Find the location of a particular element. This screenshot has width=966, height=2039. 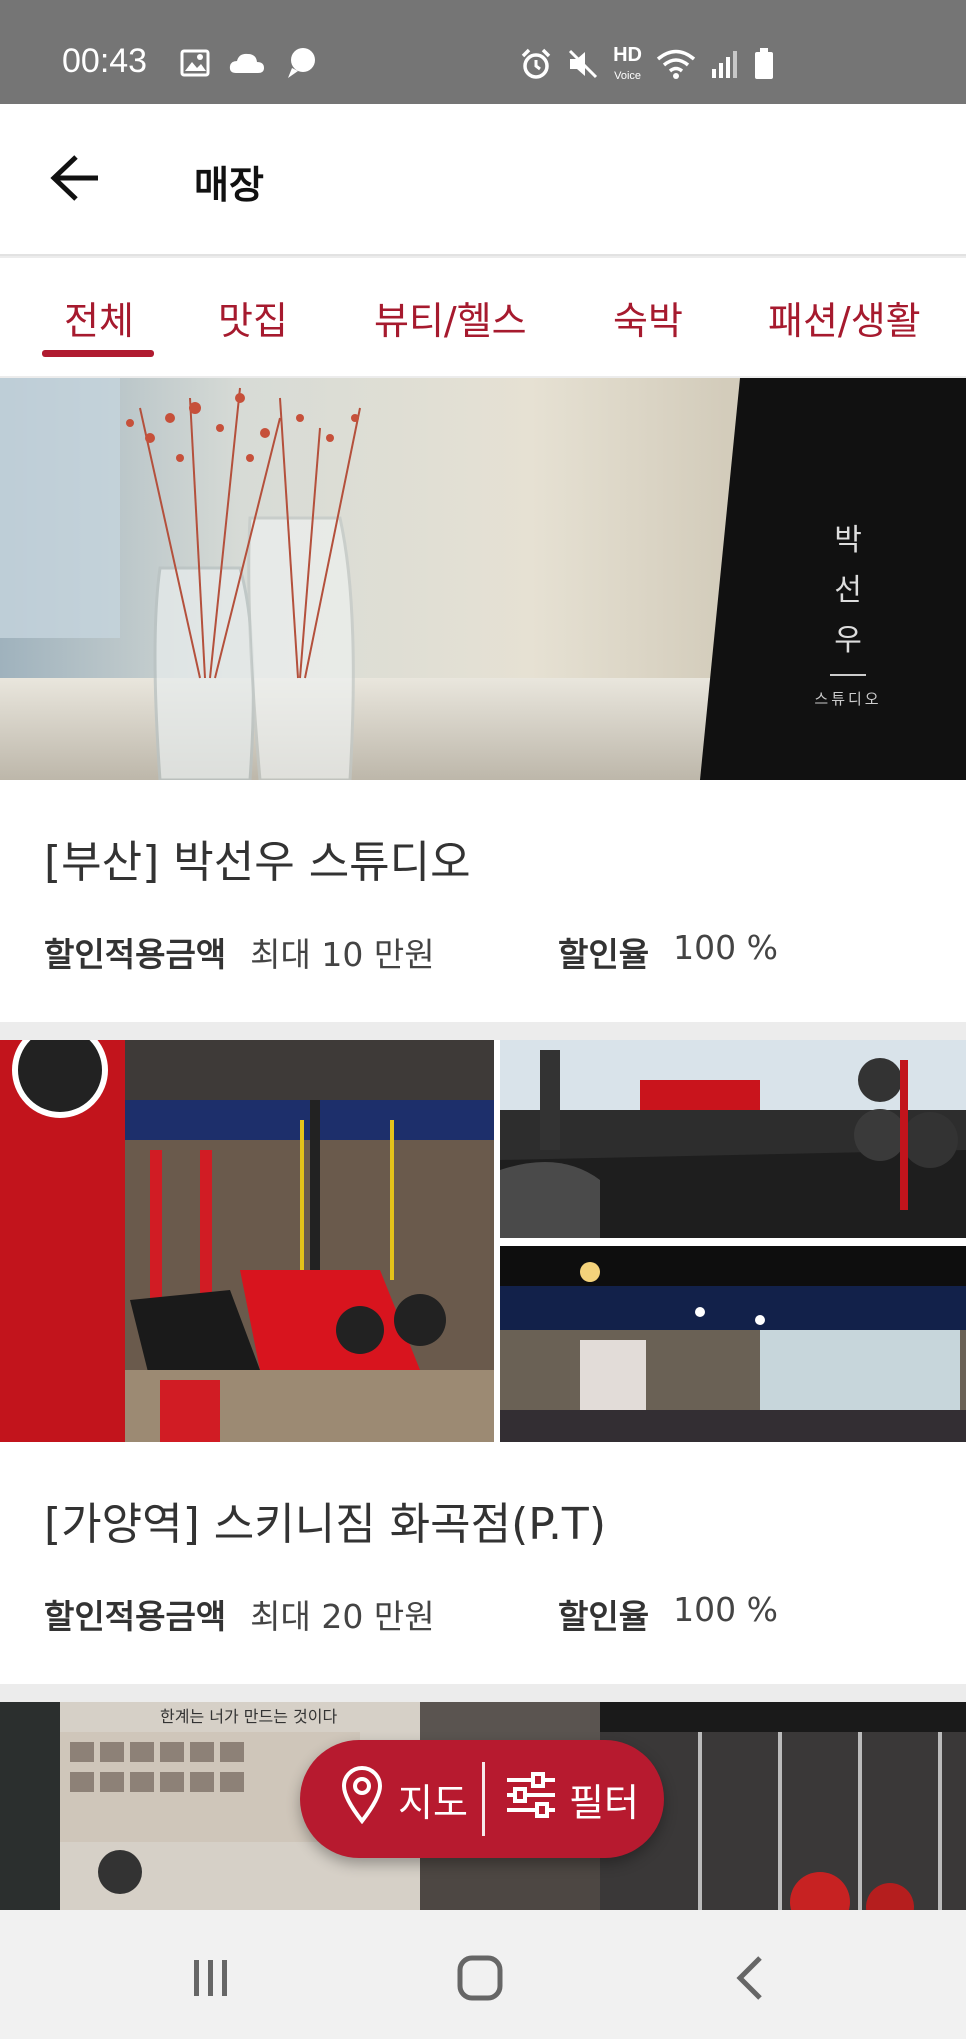

system-nav-bar is located at coordinates (483, 1974).